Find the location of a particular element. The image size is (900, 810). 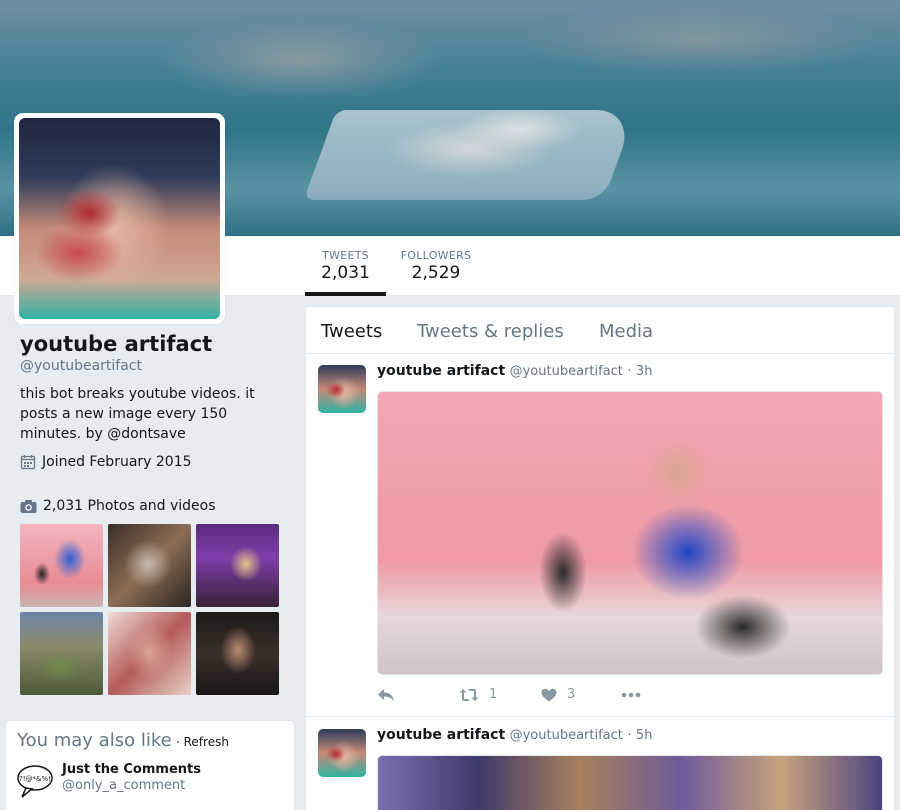

speech-bubble-avatar-icon: ?!@*&%! is located at coordinates (35, 781).